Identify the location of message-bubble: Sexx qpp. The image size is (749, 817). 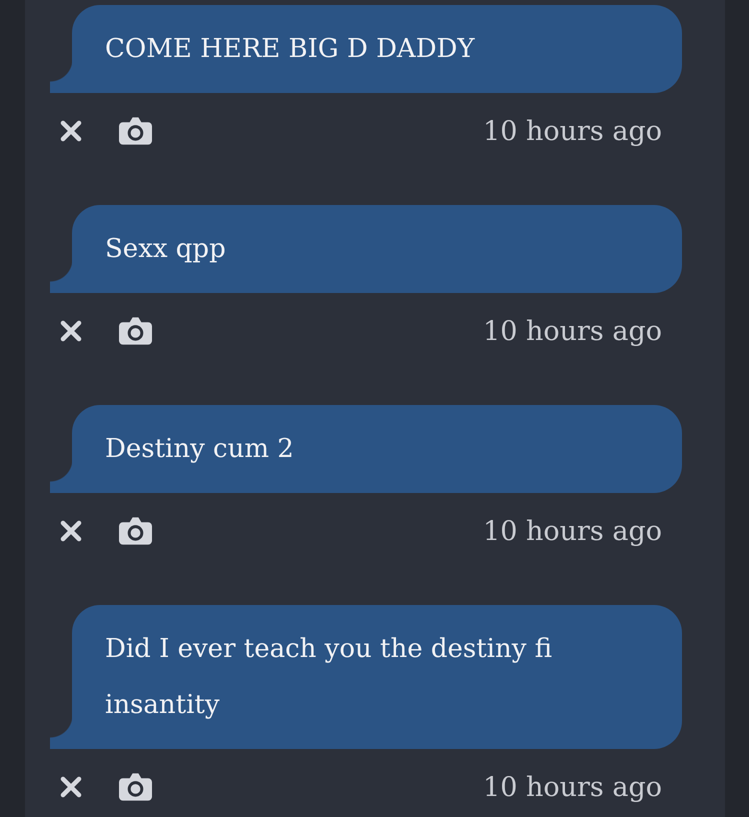
(366, 249).